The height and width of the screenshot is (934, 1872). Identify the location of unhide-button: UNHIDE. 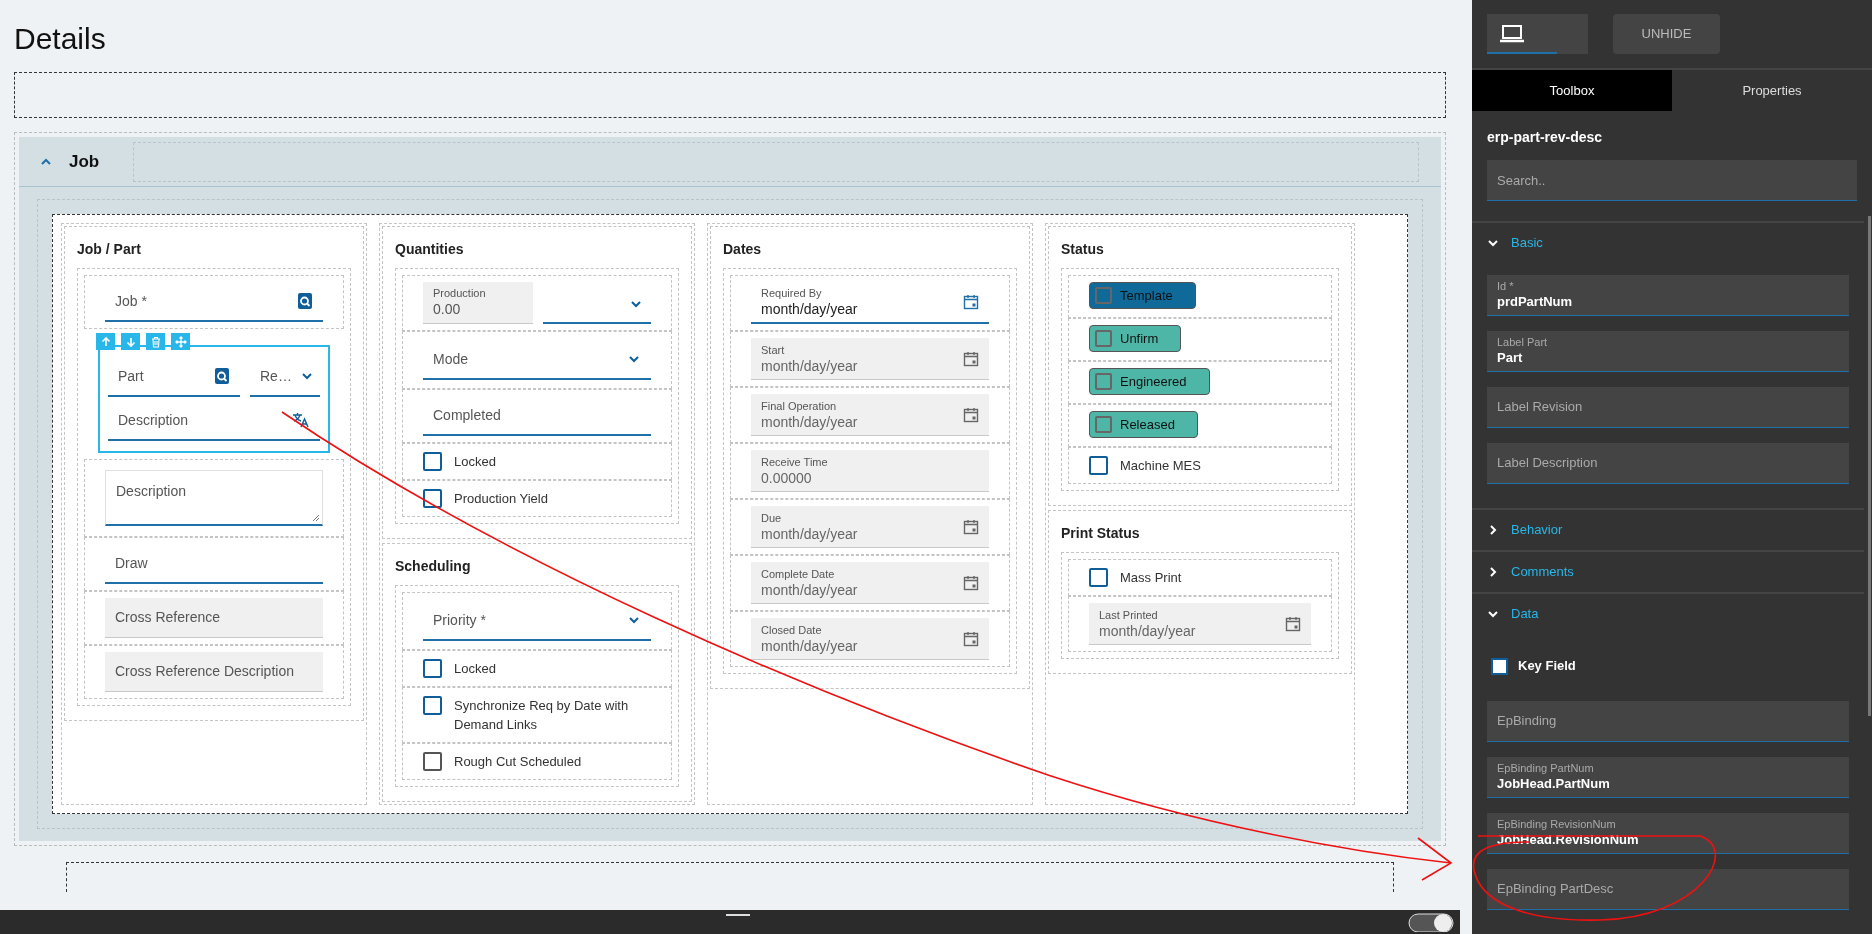
(1666, 34).